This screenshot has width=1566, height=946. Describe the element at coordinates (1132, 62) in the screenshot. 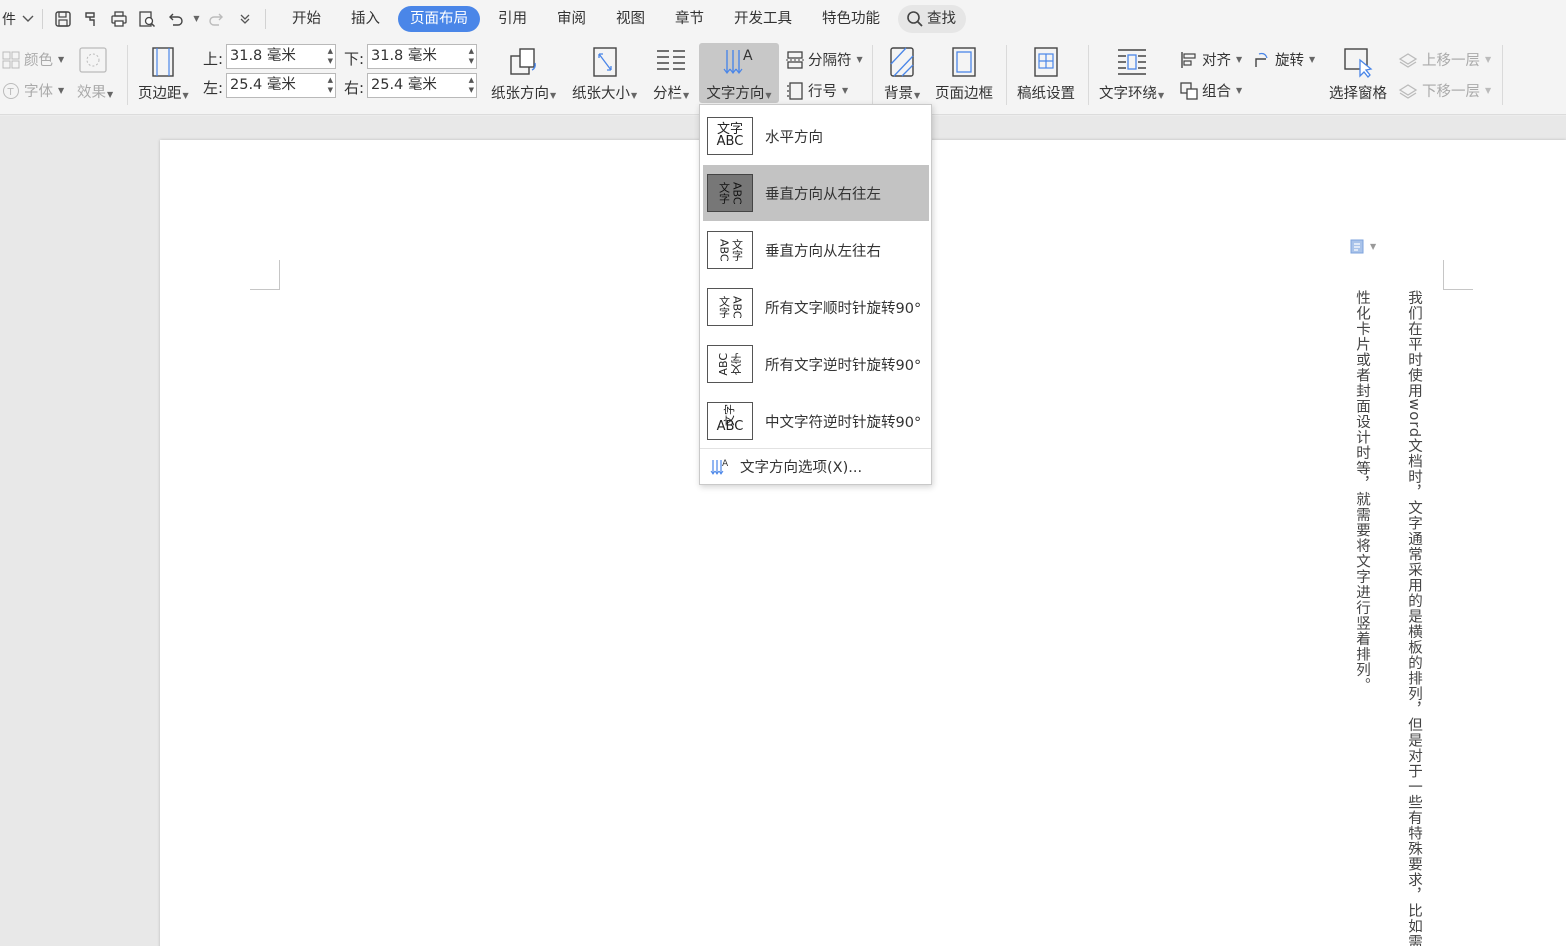

I see `wrap-text-icon` at that location.